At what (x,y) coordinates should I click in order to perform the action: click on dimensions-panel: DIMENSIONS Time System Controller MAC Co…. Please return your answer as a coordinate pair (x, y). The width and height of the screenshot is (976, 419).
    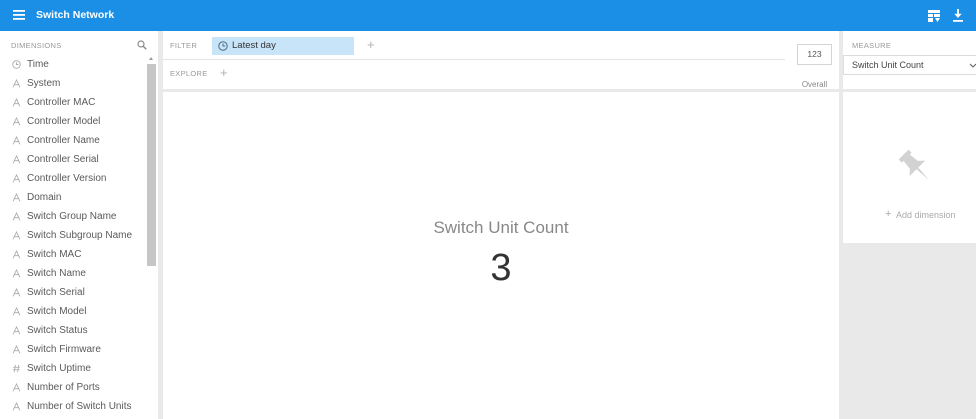
    Looking at the image, I should click on (79, 225).